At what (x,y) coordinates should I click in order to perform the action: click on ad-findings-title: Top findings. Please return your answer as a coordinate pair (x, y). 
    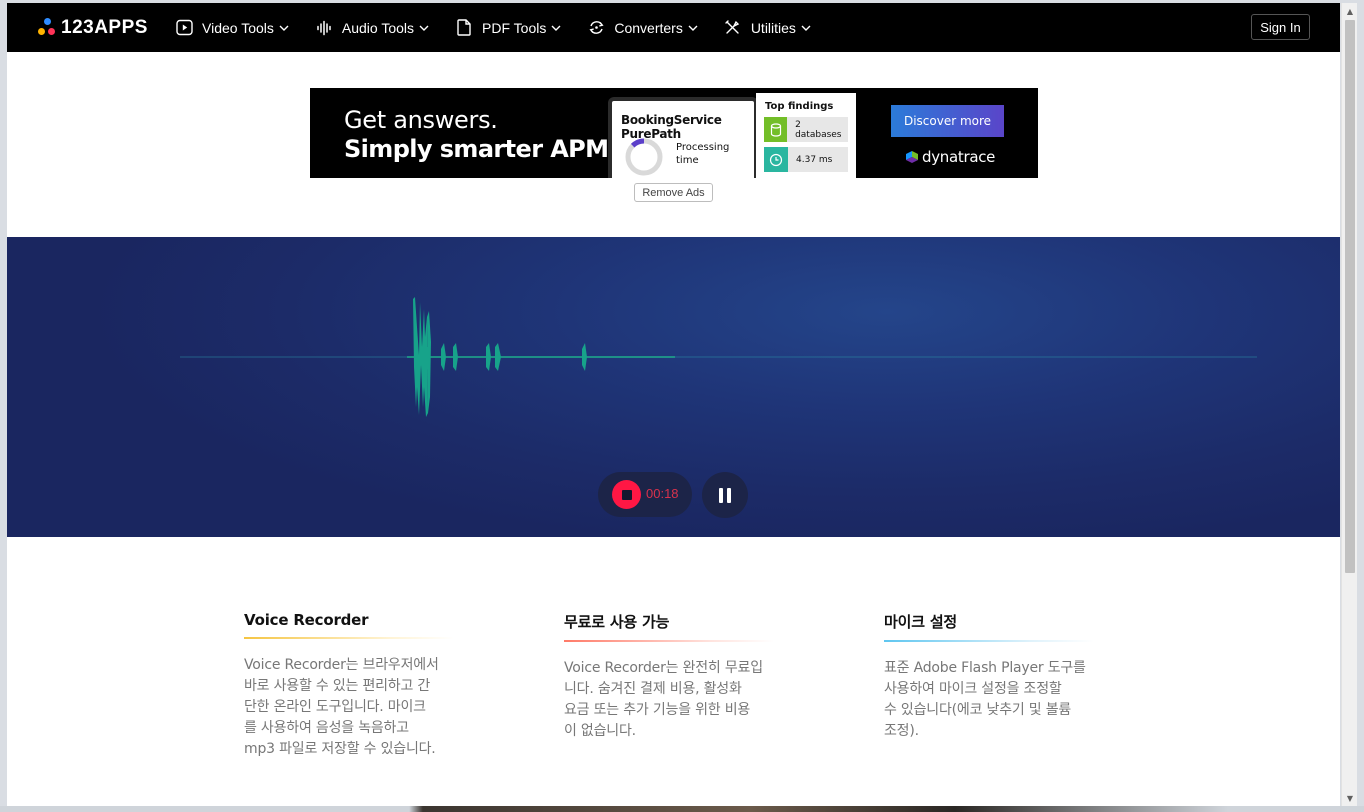
    Looking at the image, I should click on (799, 106).